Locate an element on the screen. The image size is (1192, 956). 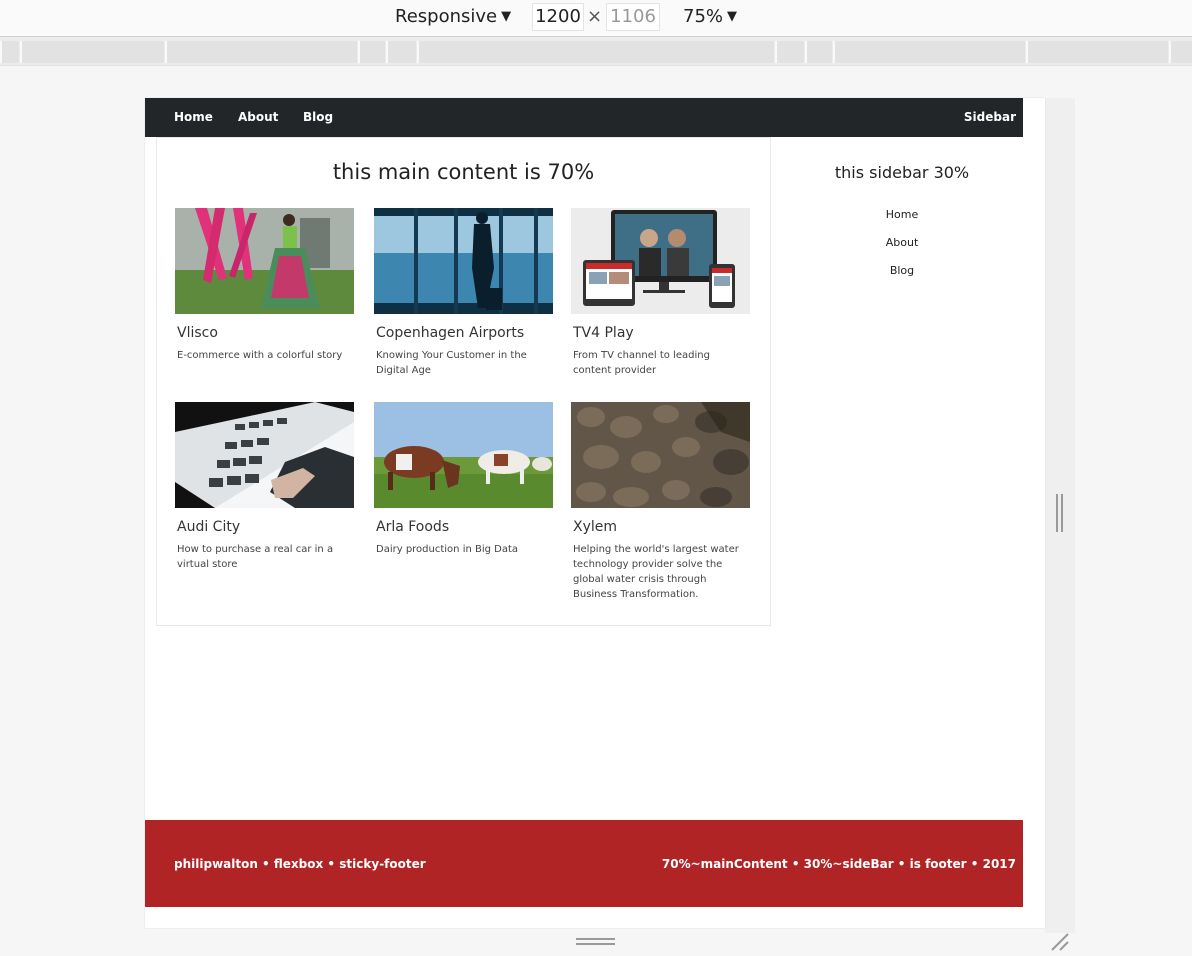
zoom-dropdown: 75% ▼ is located at coordinates (710, 16).